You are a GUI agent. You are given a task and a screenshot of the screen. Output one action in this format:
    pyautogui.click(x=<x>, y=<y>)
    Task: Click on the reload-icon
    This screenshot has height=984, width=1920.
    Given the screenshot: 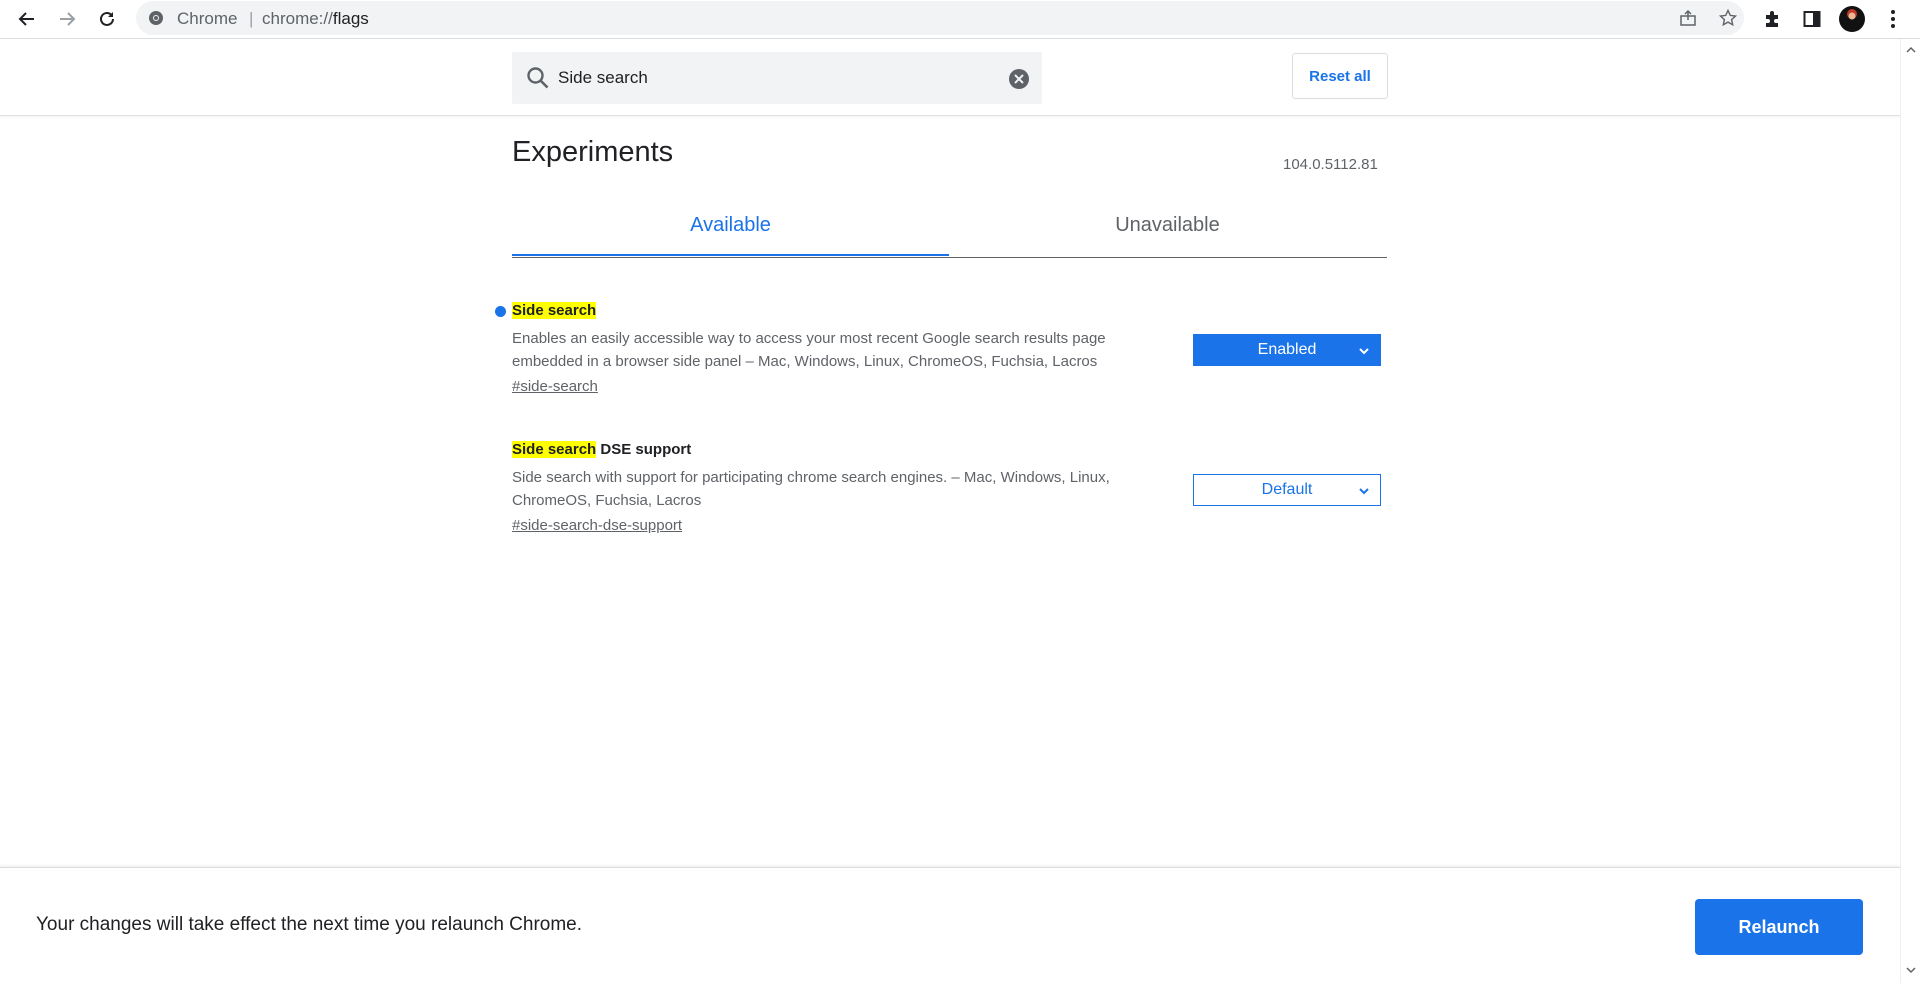 What is the action you would take?
    pyautogui.click(x=107, y=18)
    